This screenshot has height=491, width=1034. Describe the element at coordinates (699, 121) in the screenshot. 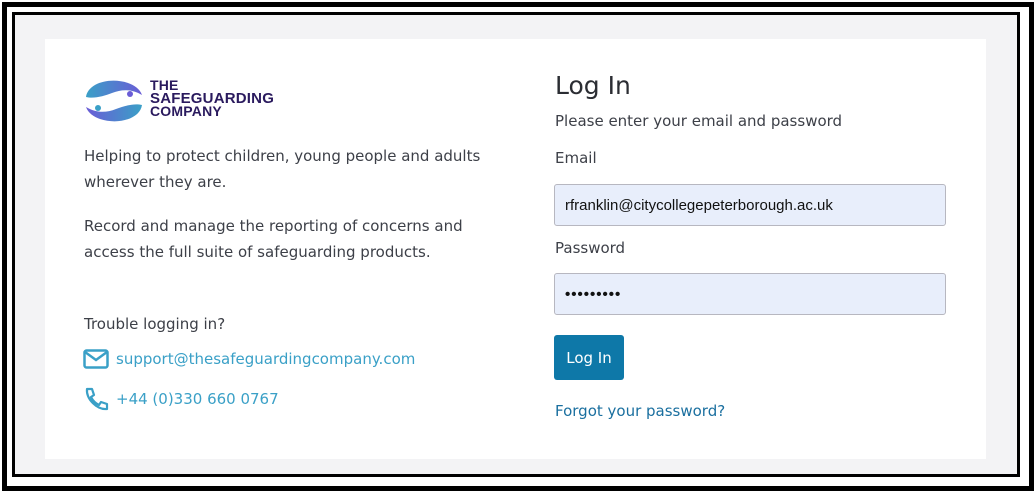

I see `login-subtitle: Please enter your email and password` at that location.